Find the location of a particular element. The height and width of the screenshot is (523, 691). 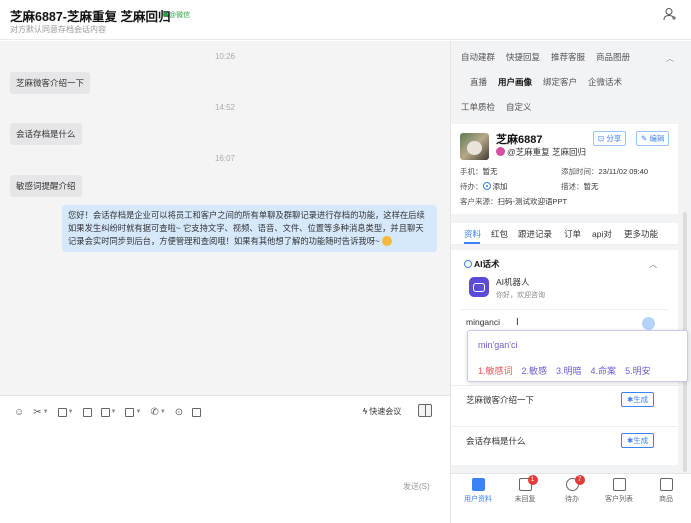

active-tab-indicator is located at coordinates (472, 243).